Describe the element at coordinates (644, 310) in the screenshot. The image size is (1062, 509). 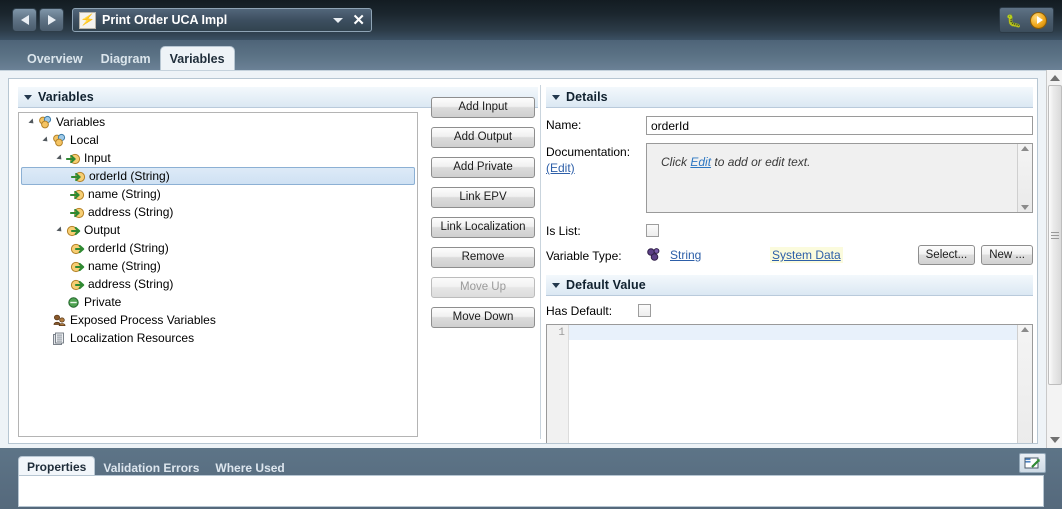
I see `has-default-checkbox` at that location.